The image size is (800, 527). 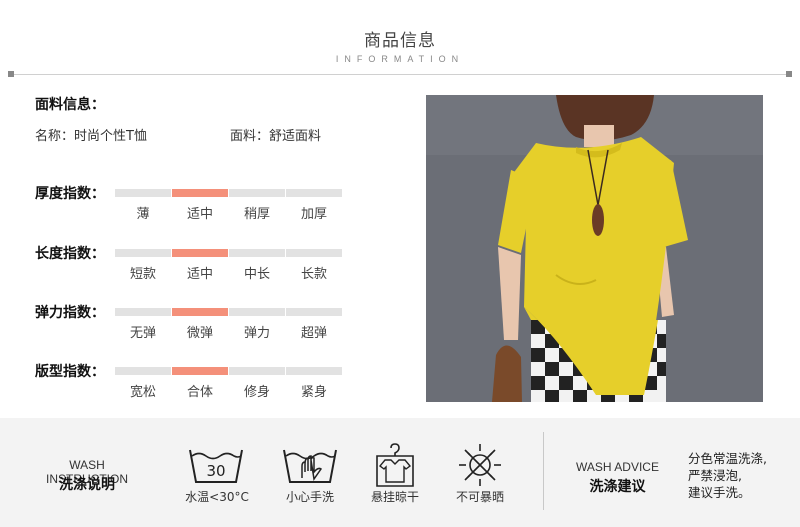 What do you see at coordinates (199, 392) in the screenshot?
I see `scale-option-label: 合体` at bounding box center [199, 392].